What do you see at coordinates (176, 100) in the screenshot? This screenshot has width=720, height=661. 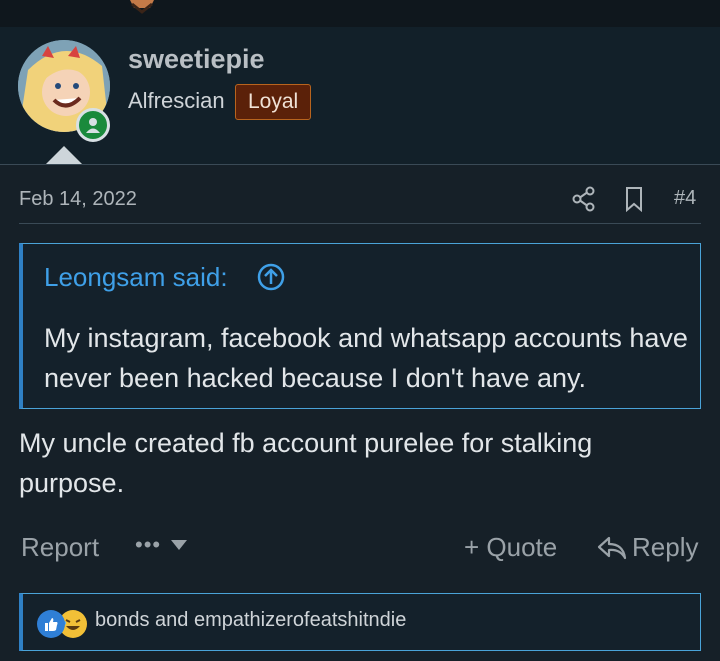 I see `user-title: Alfrescian` at bounding box center [176, 100].